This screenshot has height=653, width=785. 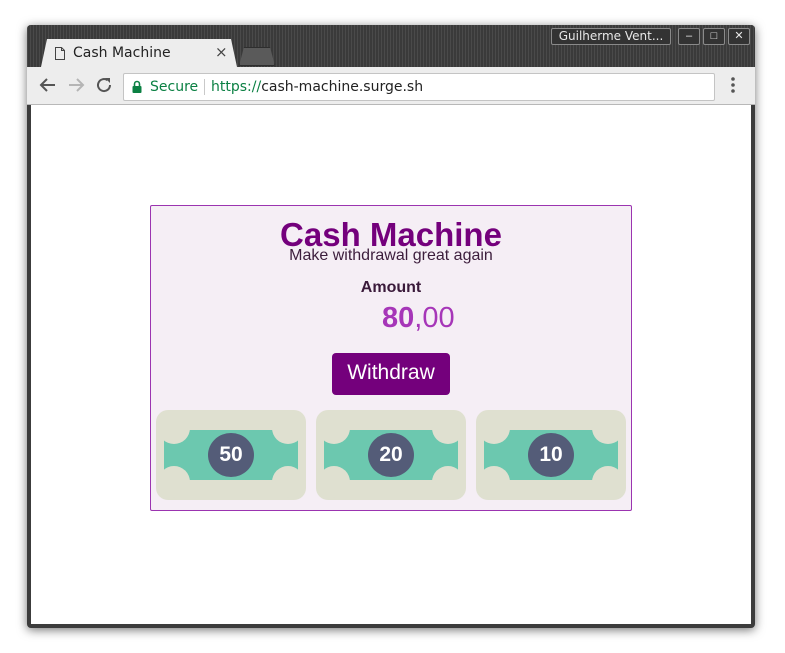 I want to click on amount-input: 80,00, so click(x=418, y=318).